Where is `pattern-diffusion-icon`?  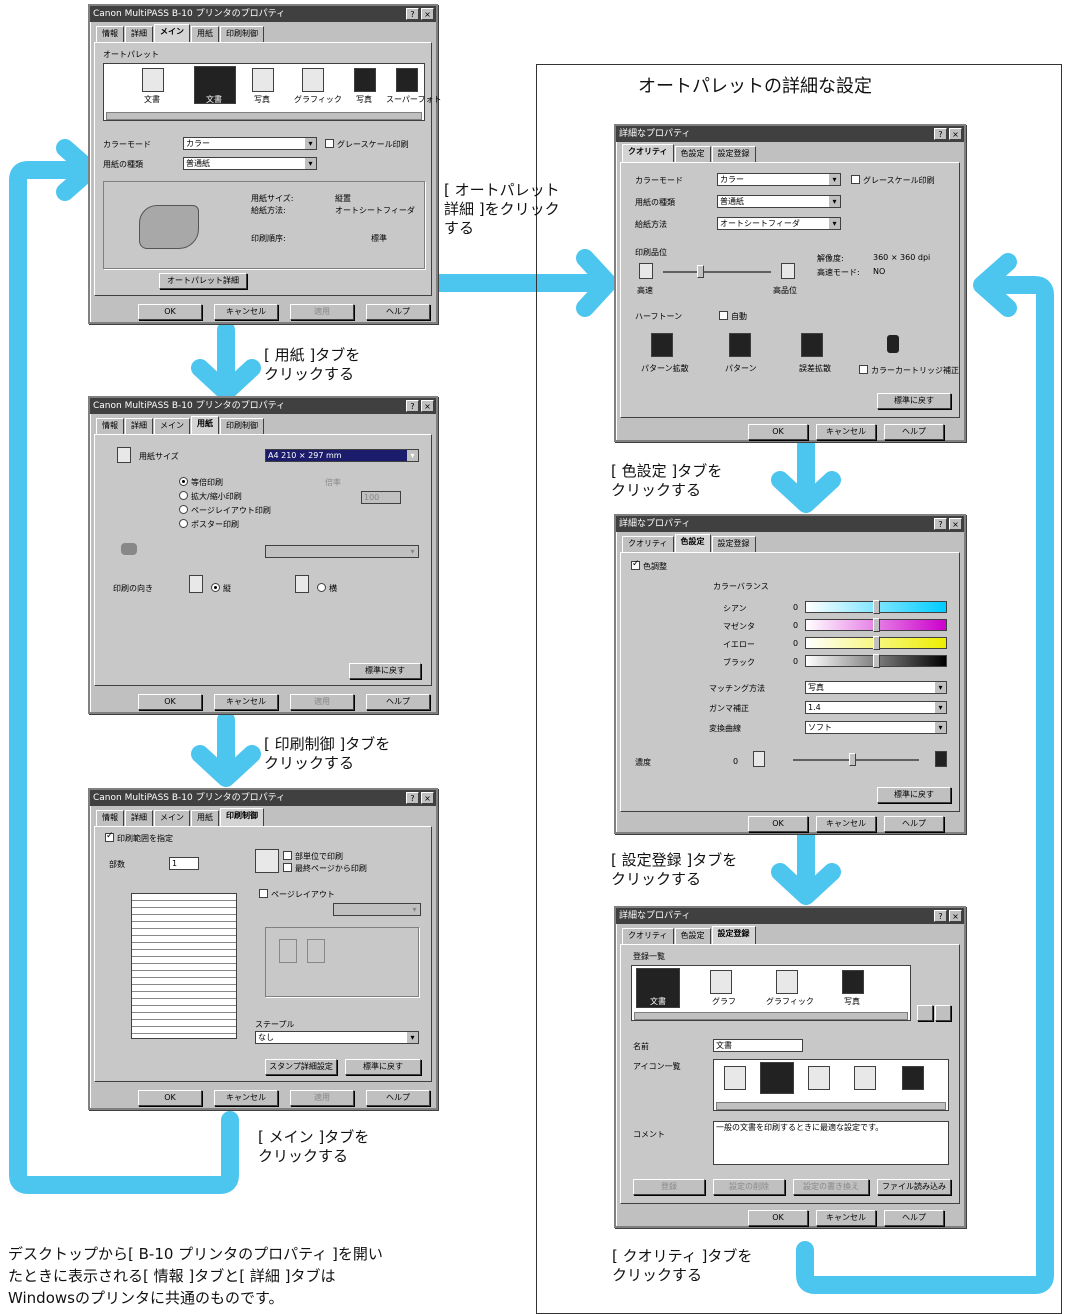
pattern-diffusion-icon is located at coordinates (662, 345).